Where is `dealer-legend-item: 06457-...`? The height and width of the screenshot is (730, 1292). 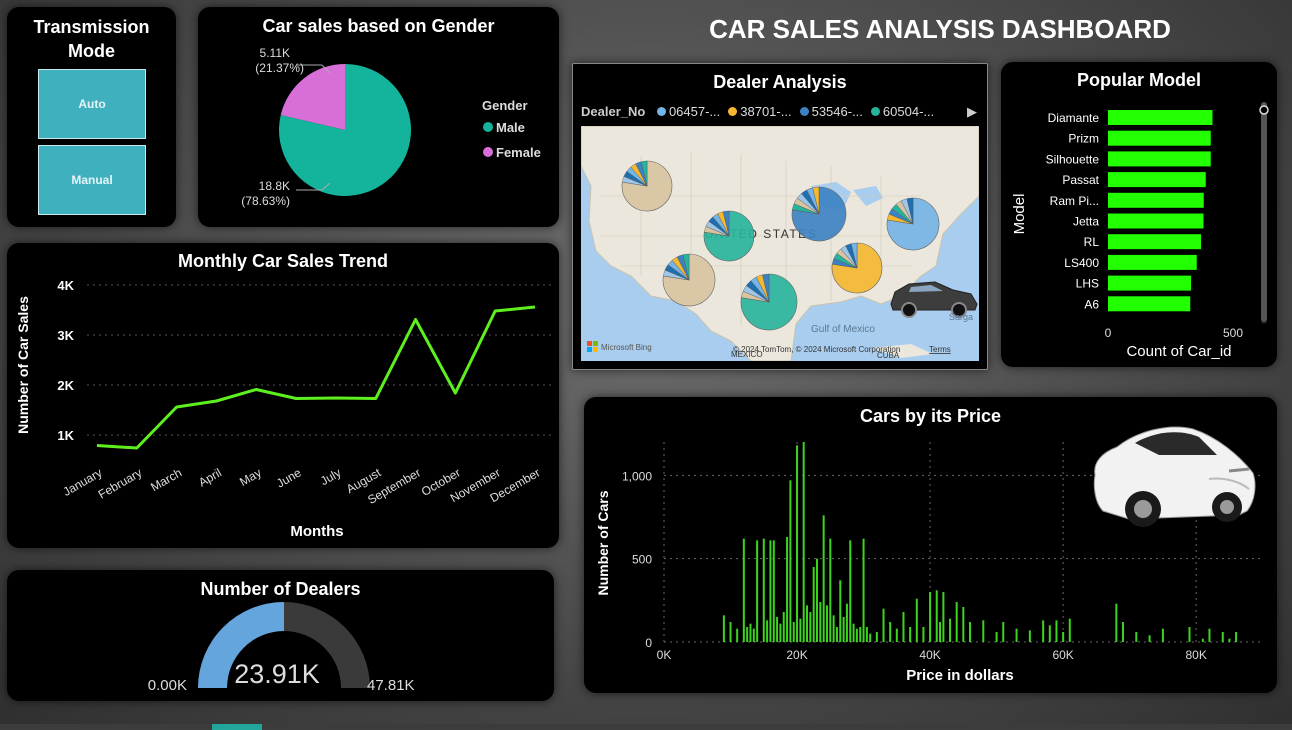
dealer-legend-item: 06457-... is located at coordinates (688, 111).